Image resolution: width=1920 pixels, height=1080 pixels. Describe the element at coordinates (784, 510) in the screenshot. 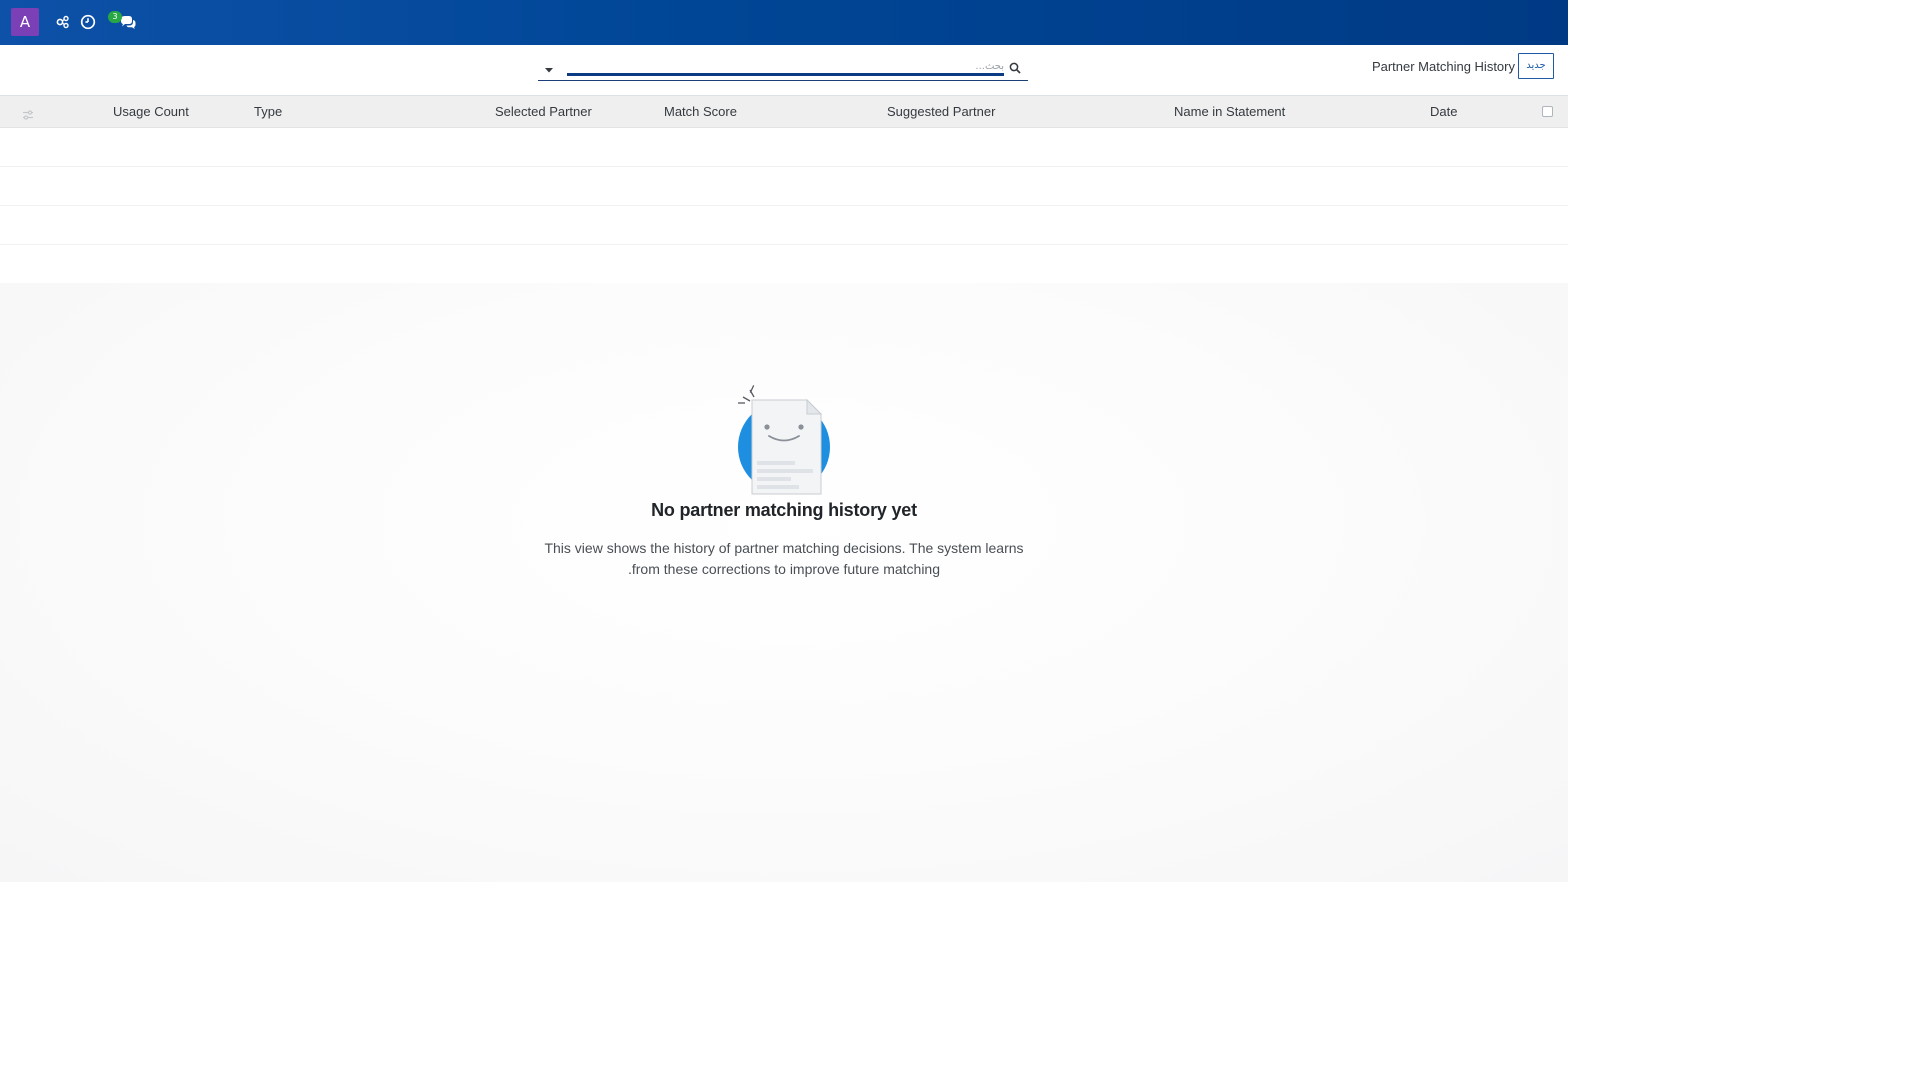

I see `help-title: No partner matching history yet` at that location.